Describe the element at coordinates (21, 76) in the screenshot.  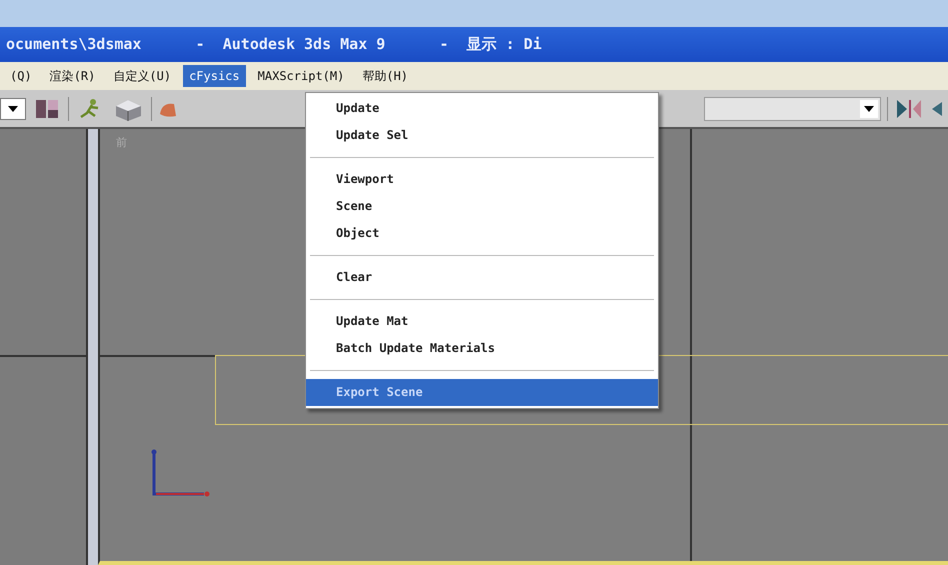
I see `menu-item: (Q)` at that location.